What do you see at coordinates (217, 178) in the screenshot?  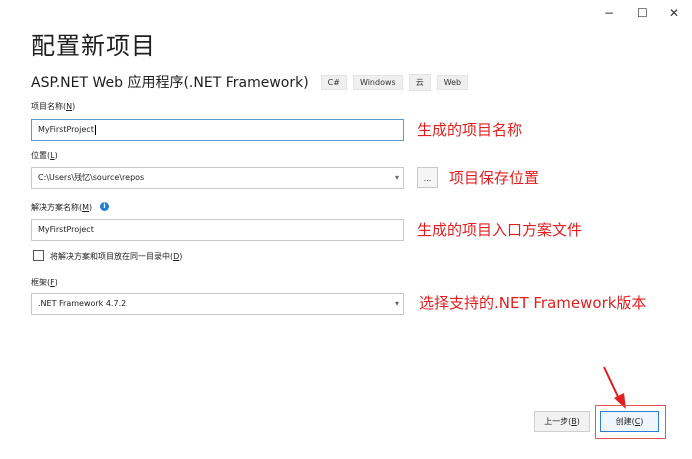 I see `location-combobox: C:\Users\残忆\source\repos ▾` at bounding box center [217, 178].